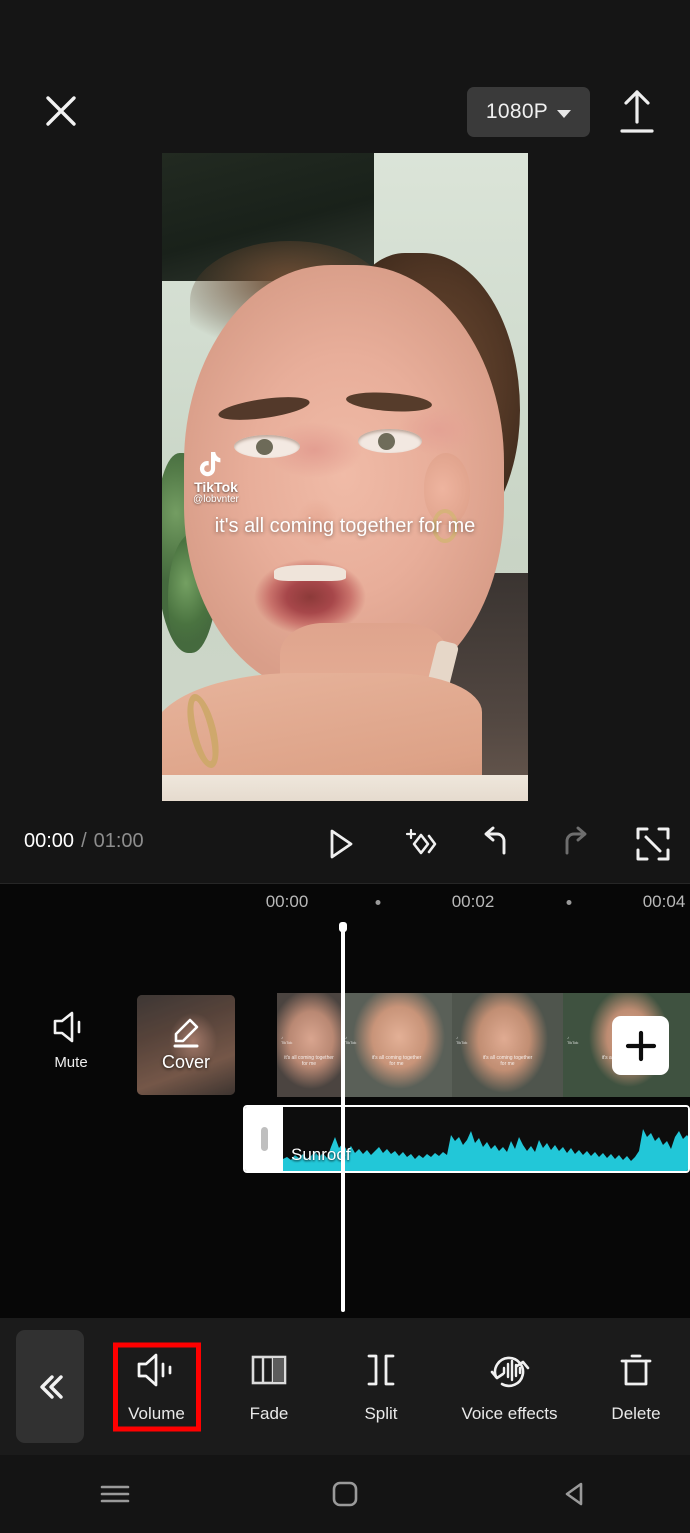 This screenshot has width=690, height=1533. Describe the element at coordinates (473, 901) in the screenshot. I see `ruler-tick: 00:02` at that location.